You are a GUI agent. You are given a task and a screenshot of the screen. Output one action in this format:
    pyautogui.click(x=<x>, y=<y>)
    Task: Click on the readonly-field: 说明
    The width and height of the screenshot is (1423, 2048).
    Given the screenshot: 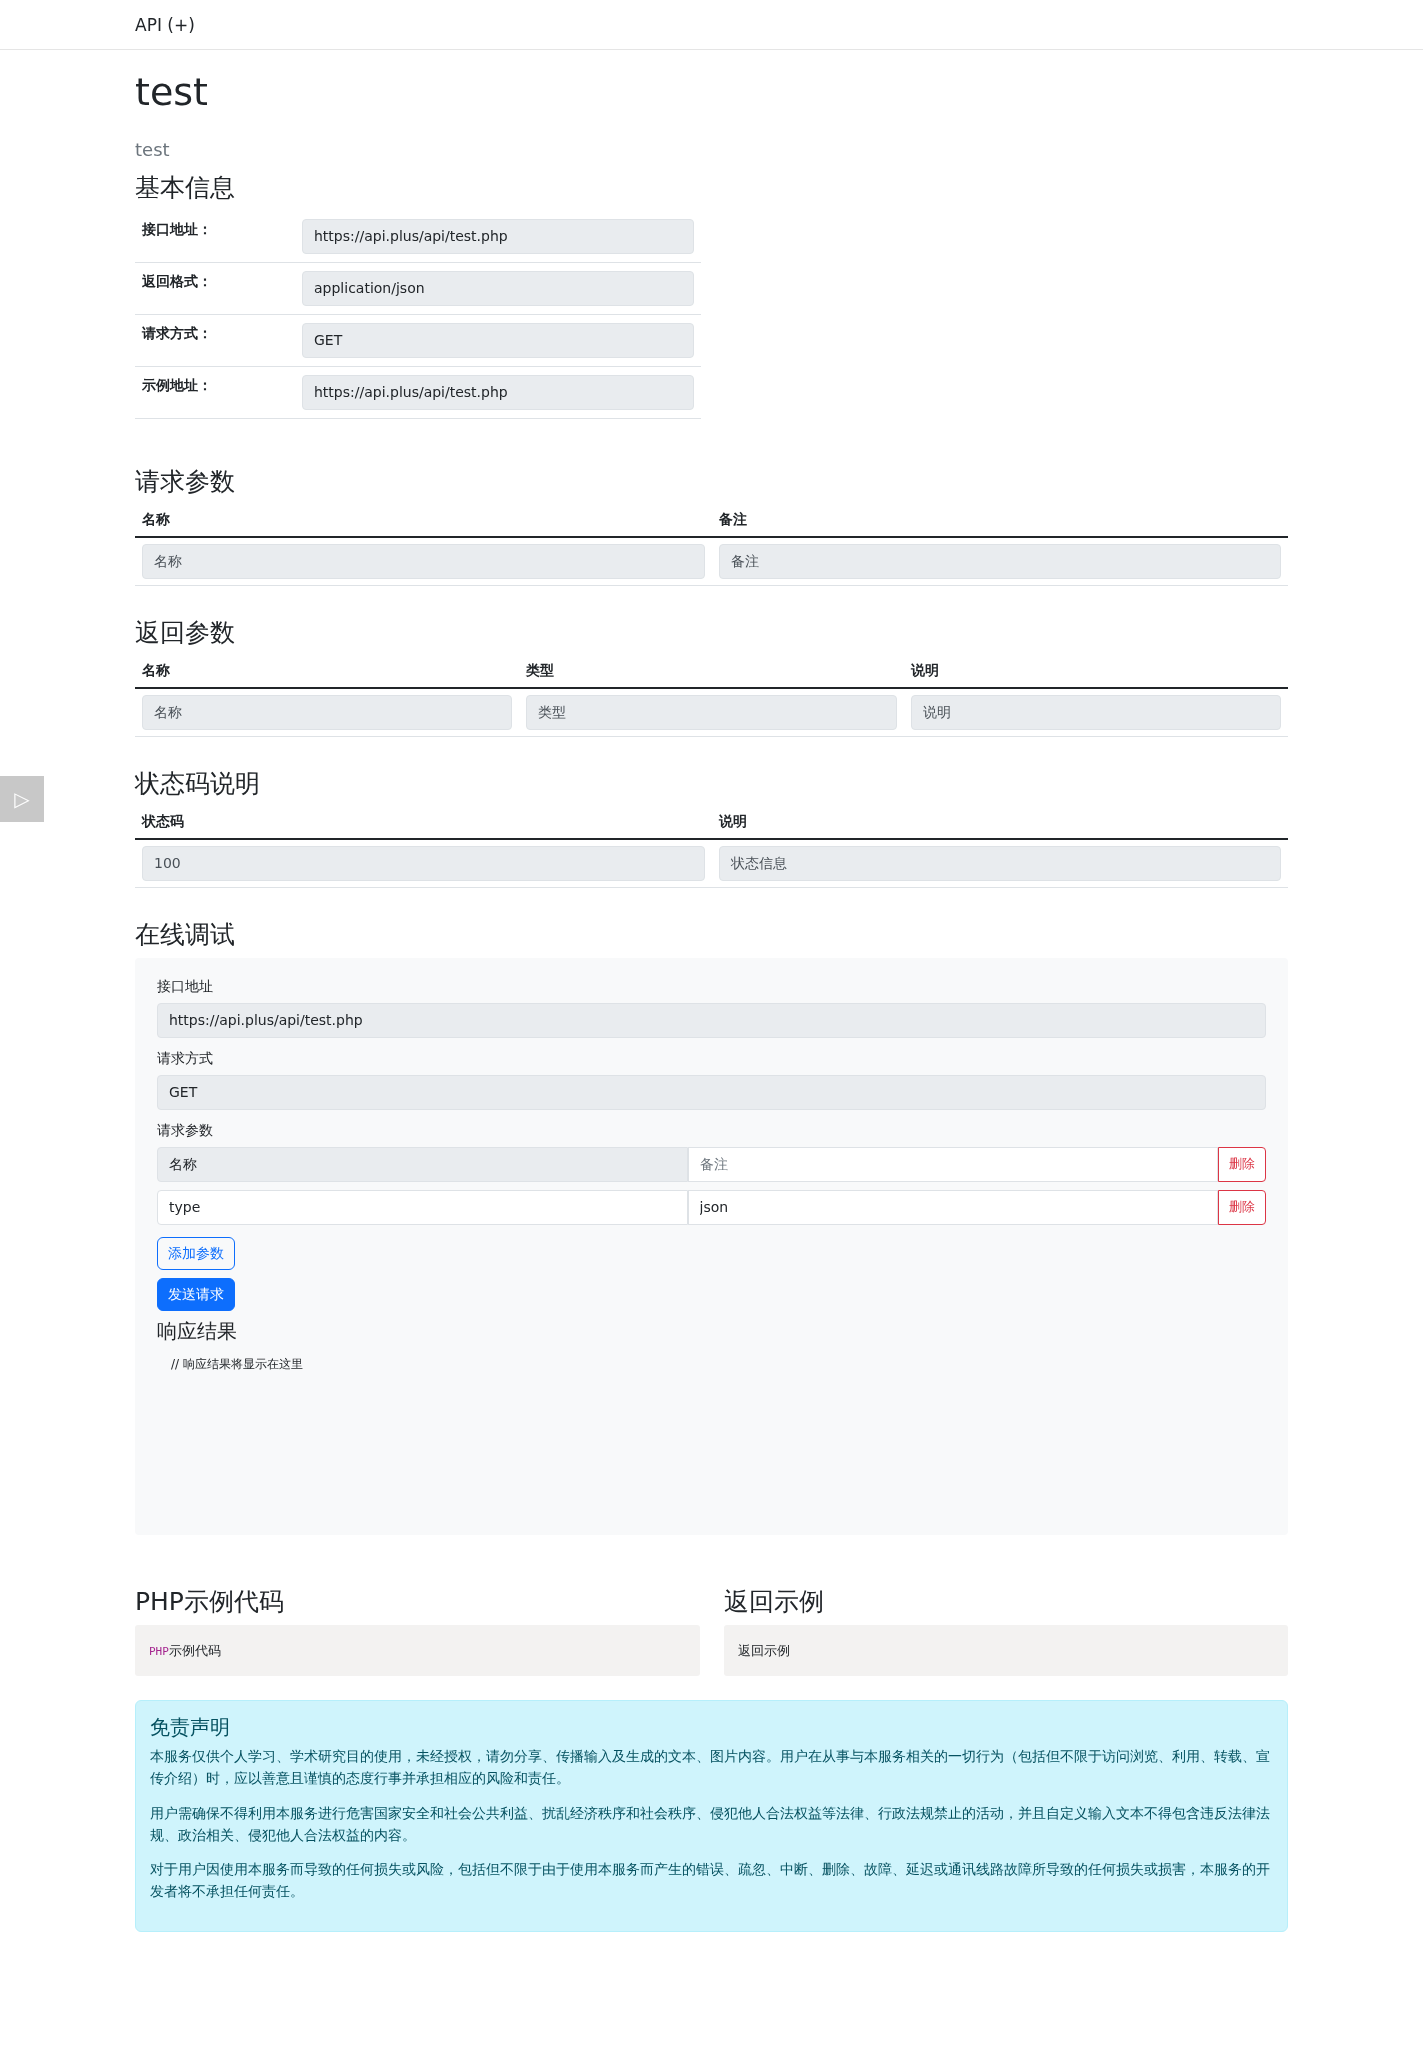 What is the action you would take?
    pyautogui.click(x=1095, y=712)
    